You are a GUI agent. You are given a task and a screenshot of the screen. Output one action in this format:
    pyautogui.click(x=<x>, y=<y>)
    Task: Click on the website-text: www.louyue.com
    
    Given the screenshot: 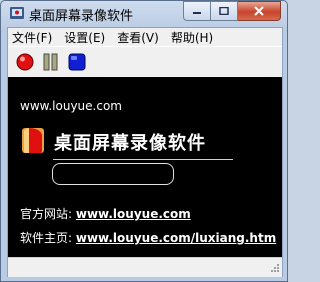 What is the action you would take?
    pyautogui.click(x=71, y=106)
    